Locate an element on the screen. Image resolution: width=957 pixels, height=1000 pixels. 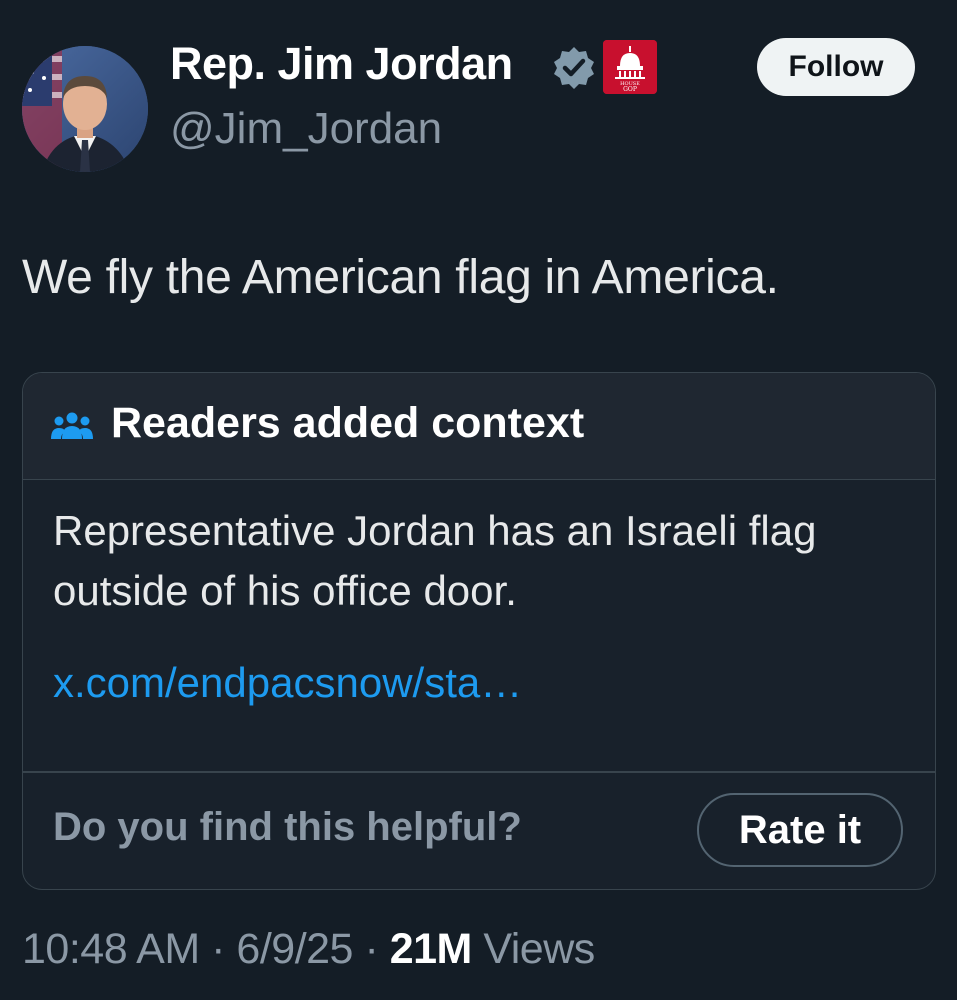
avatar-image is located at coordinates (85, 109).